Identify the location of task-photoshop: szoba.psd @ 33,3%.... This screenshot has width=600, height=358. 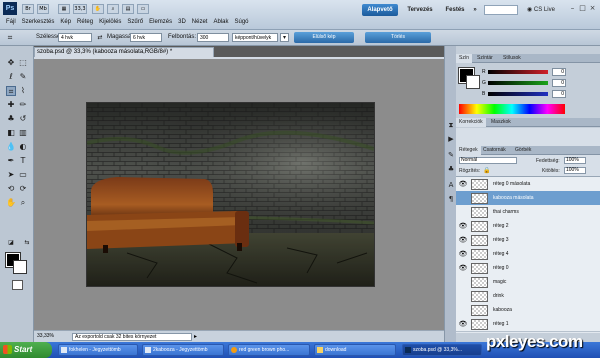
(442, 350).